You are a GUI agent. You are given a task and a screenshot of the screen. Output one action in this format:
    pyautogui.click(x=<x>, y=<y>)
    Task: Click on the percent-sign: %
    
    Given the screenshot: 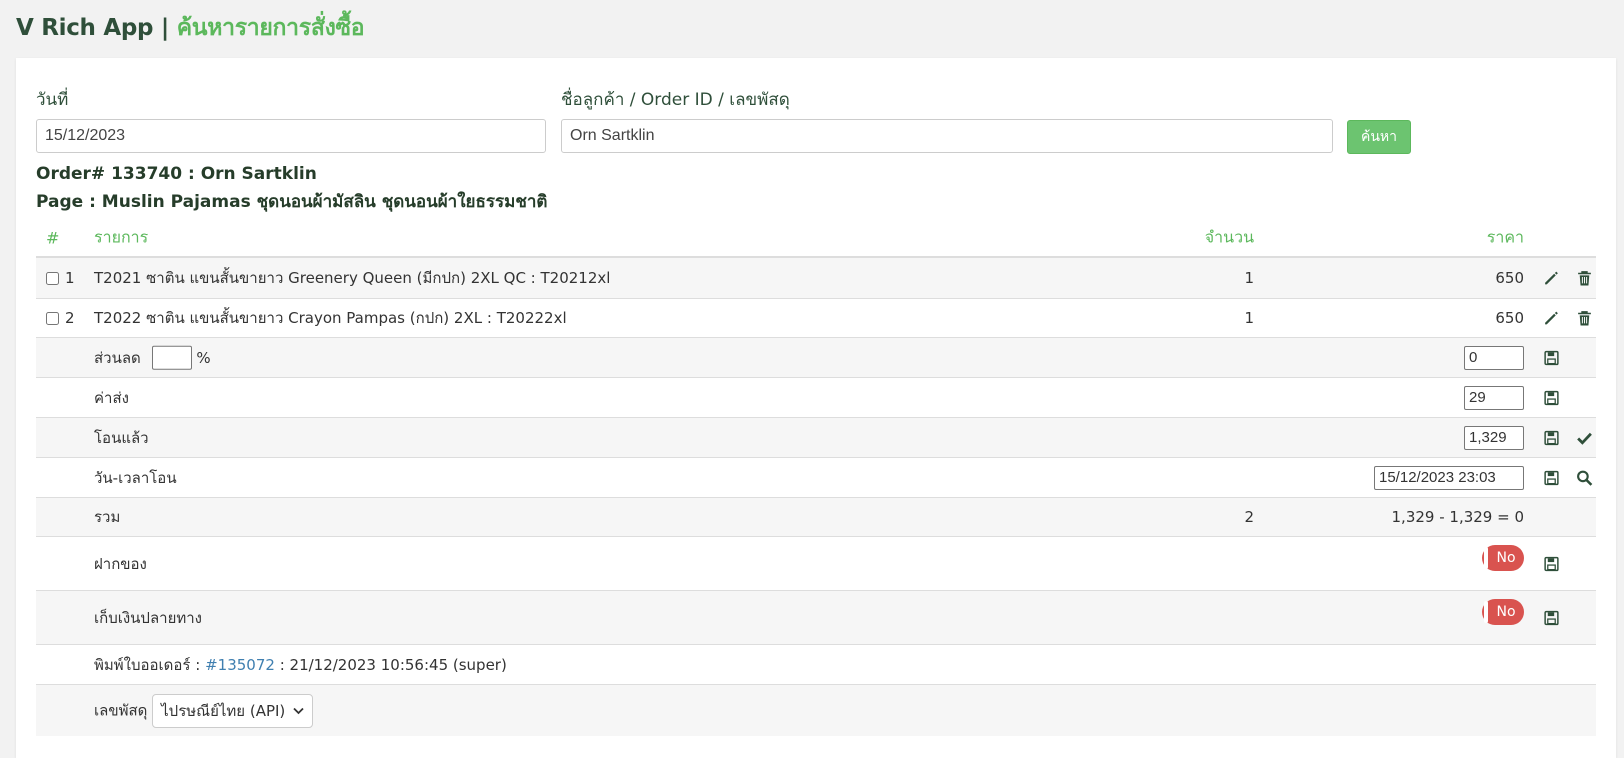 What is the action you would take?
    pyautogui.click(x=203, y=357)
    